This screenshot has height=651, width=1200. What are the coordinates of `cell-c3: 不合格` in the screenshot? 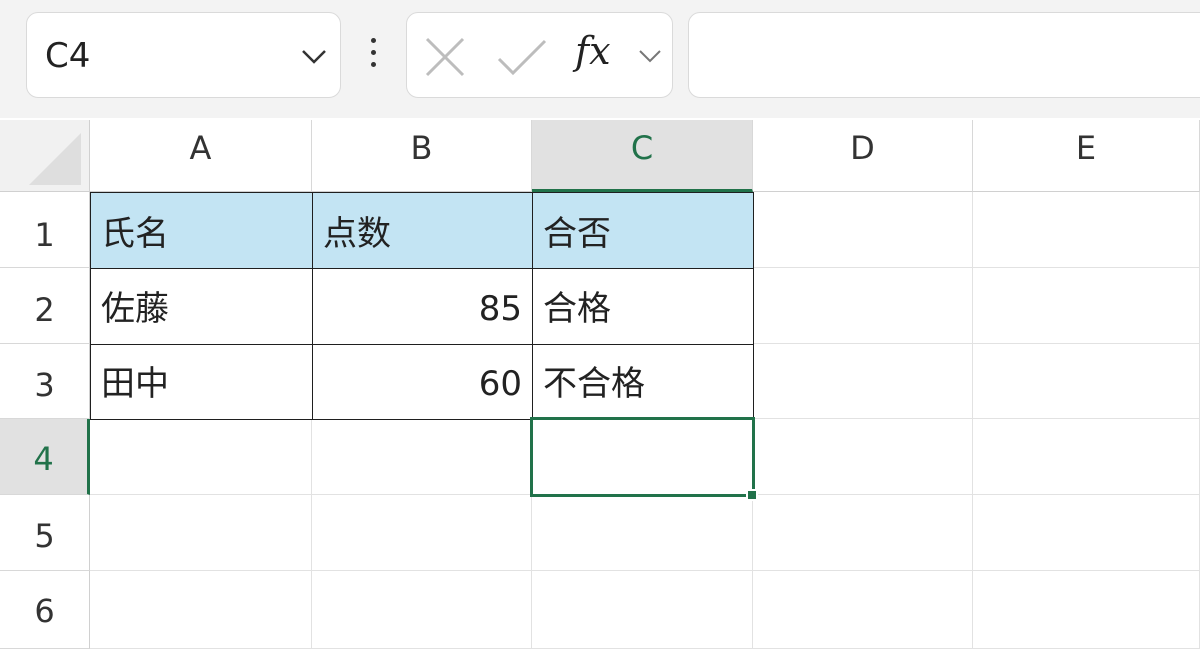 It's located at (643, 382).